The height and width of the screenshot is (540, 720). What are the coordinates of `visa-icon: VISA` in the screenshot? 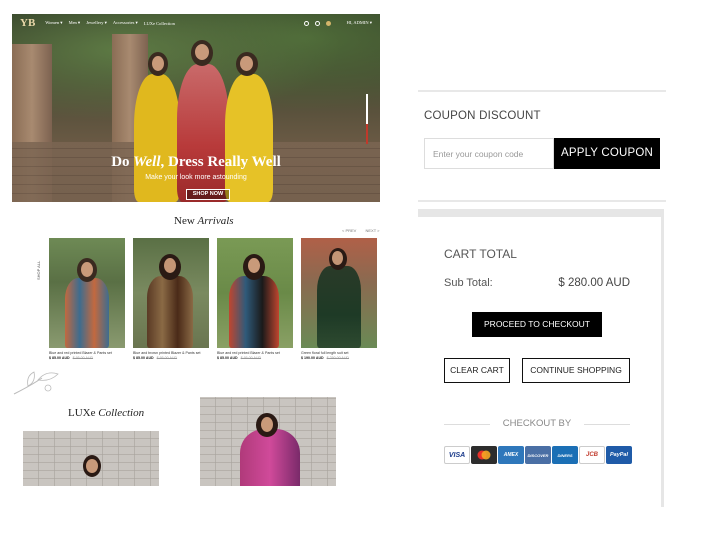 It's located at (457, 455).